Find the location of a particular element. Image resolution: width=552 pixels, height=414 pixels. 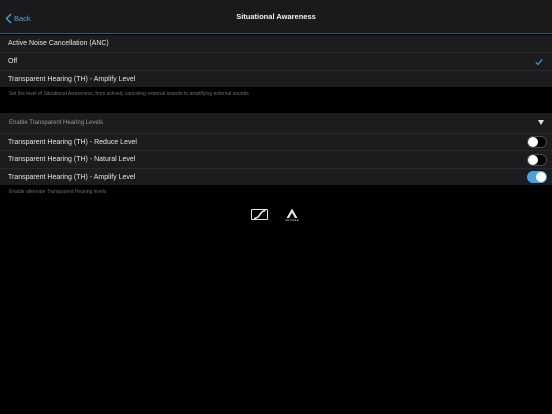

sennheiser-mark-icon is located at coordinates (259, 214).